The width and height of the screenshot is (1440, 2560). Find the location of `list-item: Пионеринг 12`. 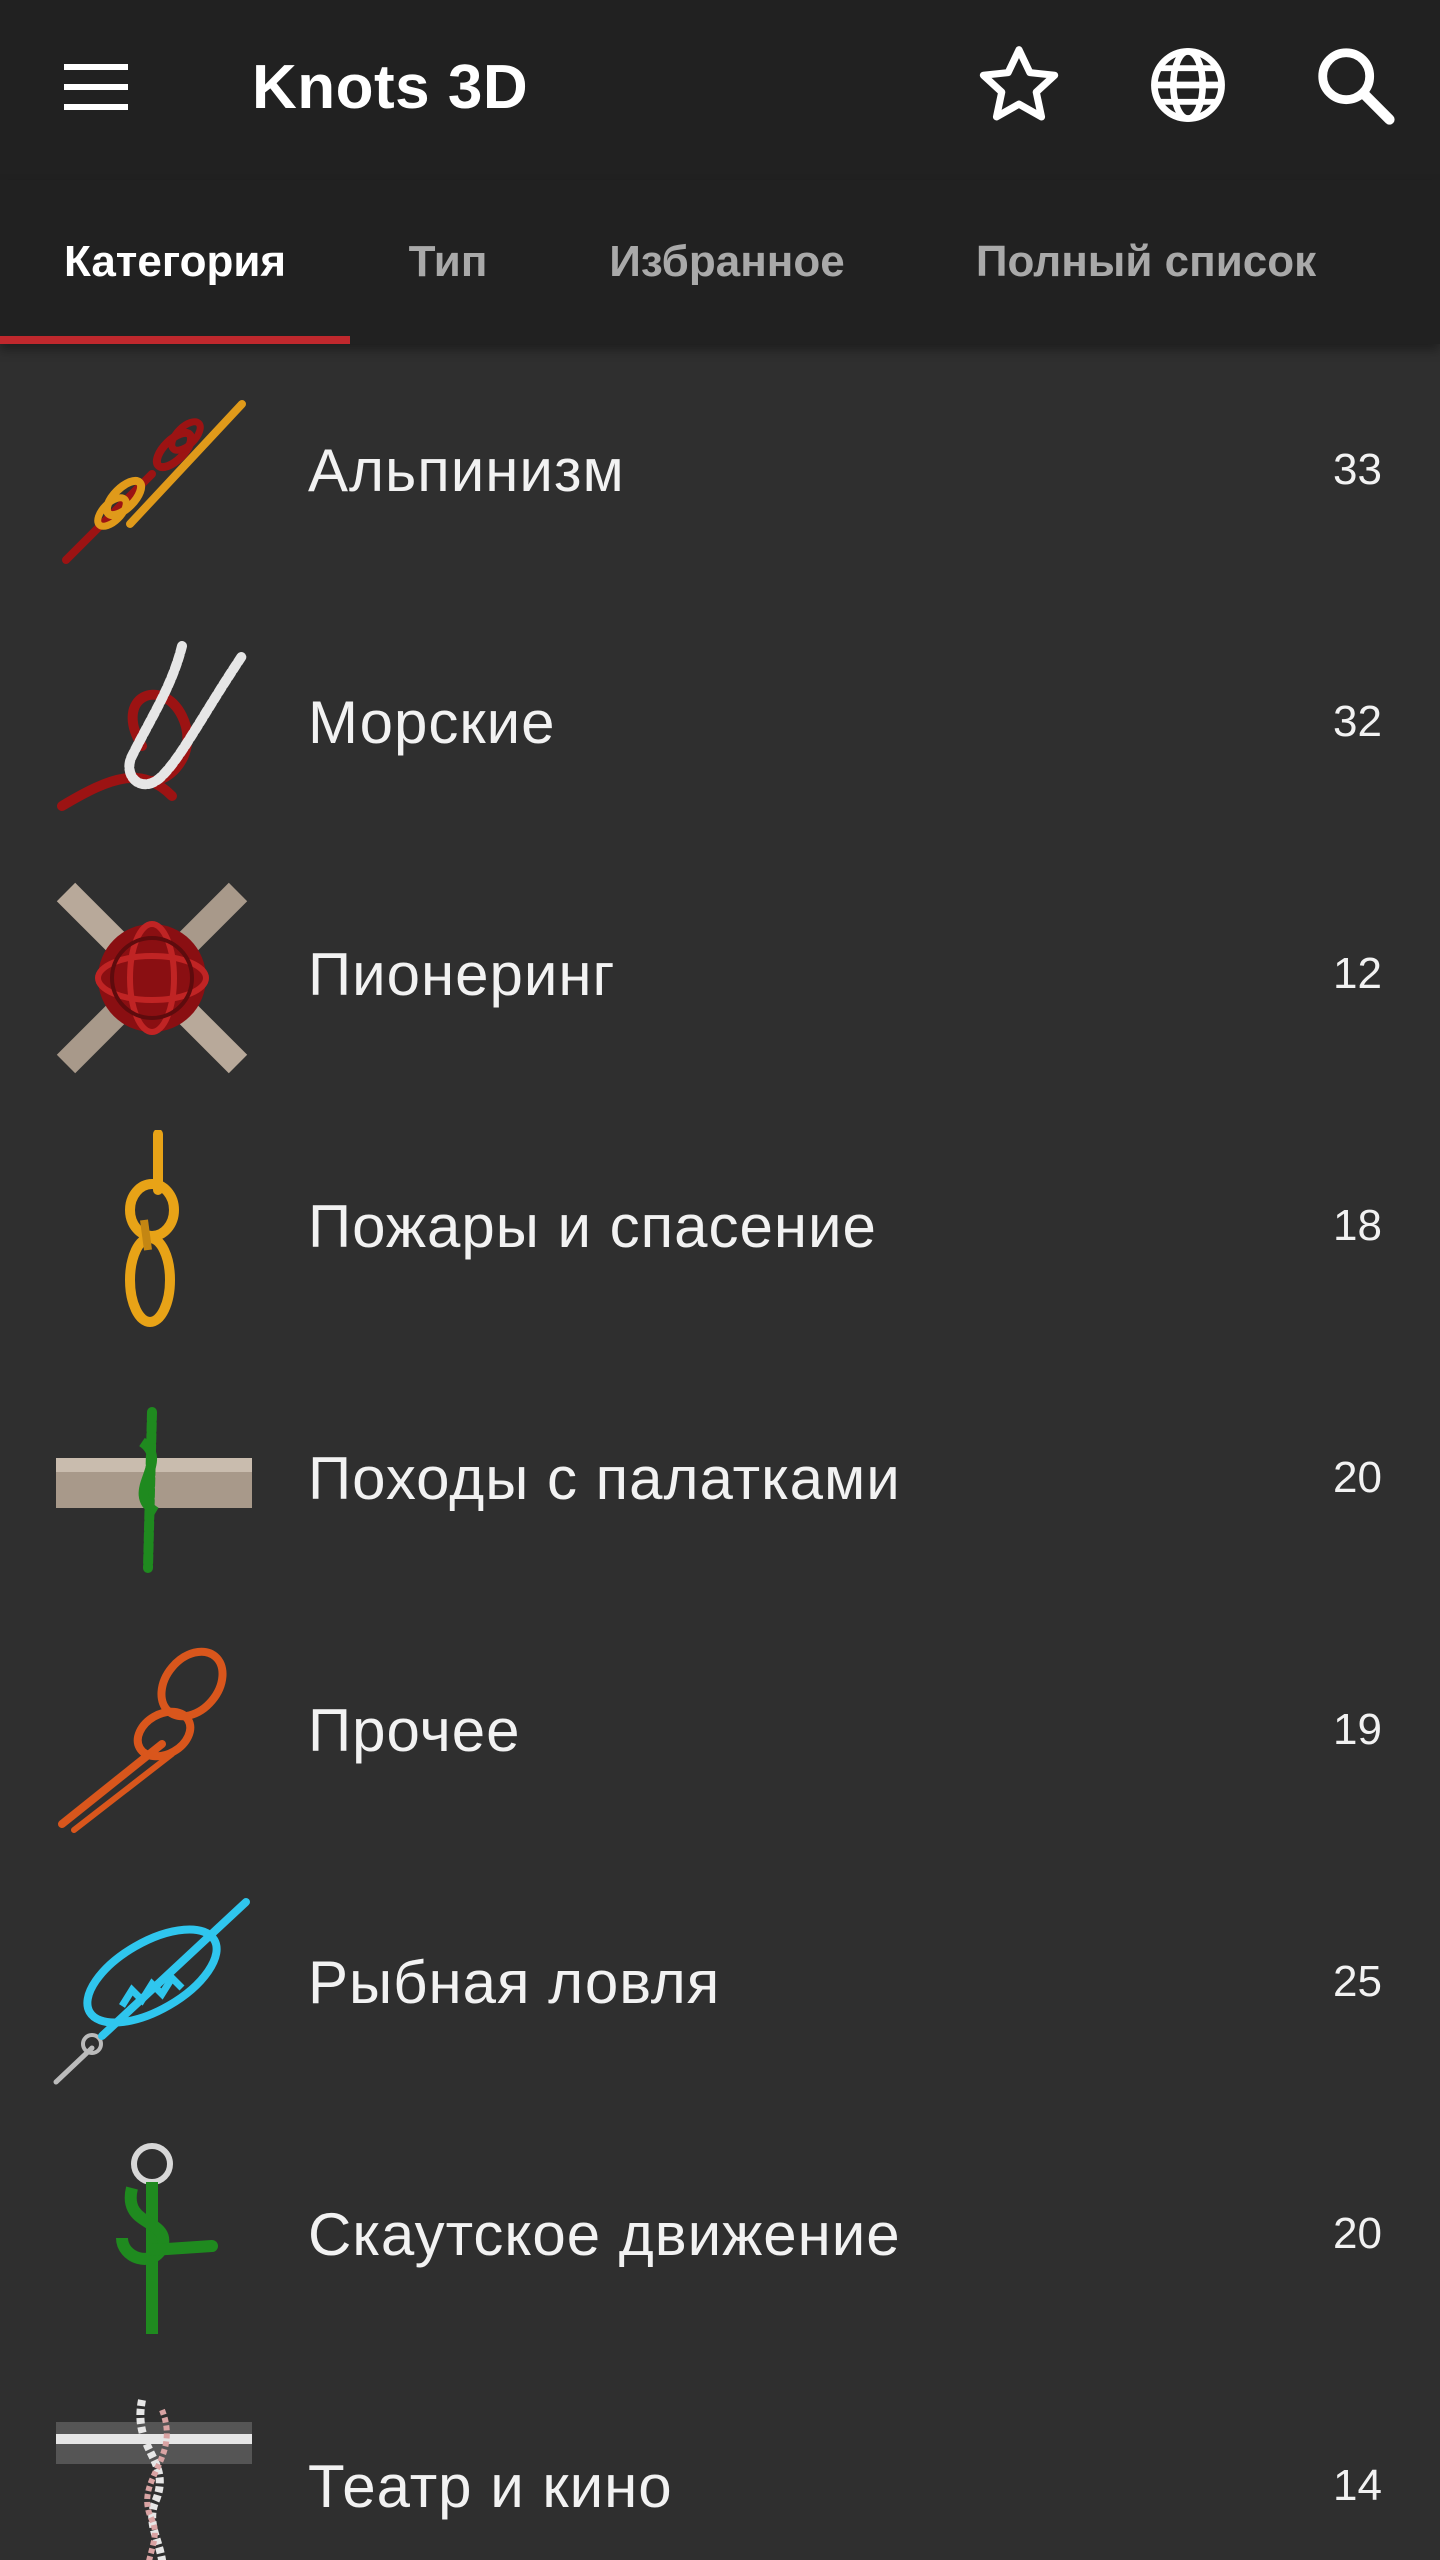

list-item: Пионеринг 12 is located at coordinates (720, 974).